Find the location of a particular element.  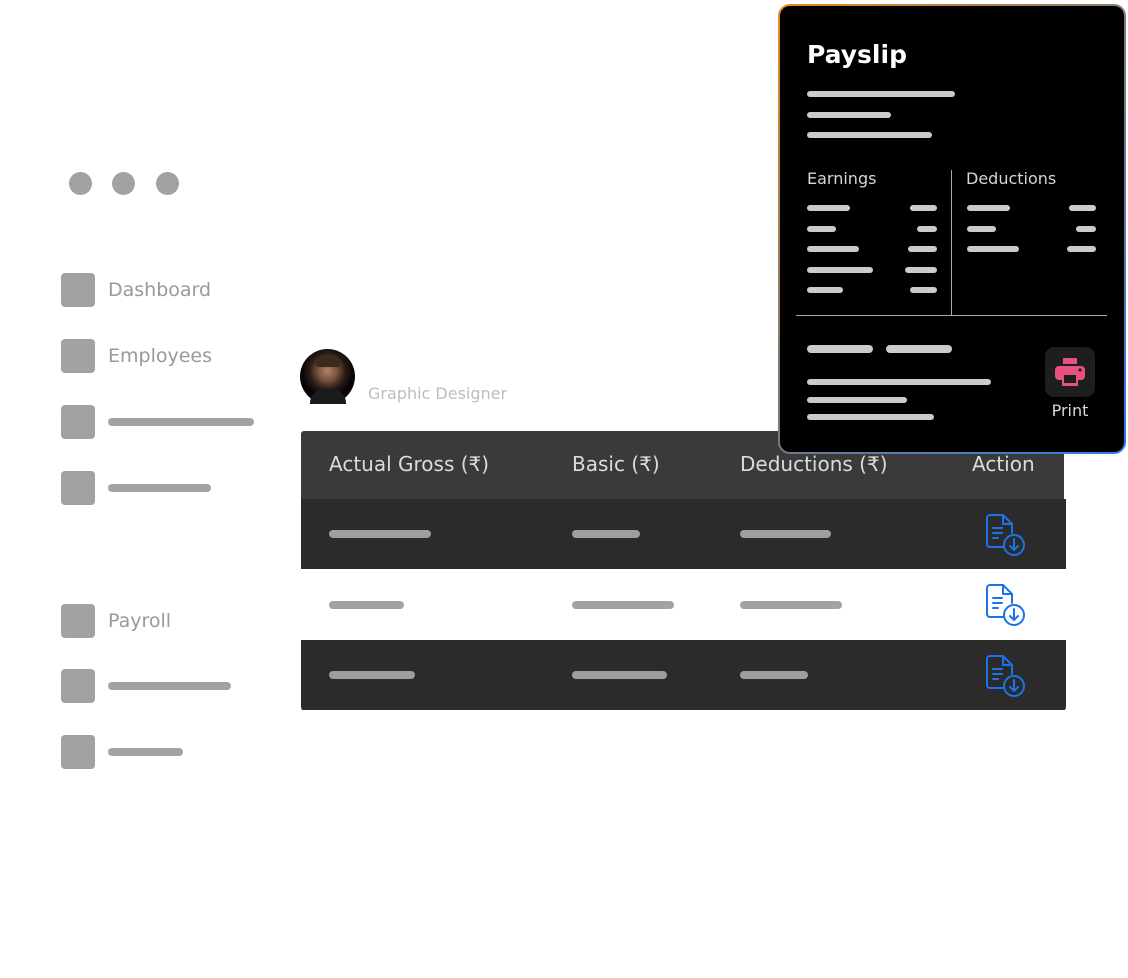

sidebar-item-dashboard: Dashboard is located at coordinates (159, 290).